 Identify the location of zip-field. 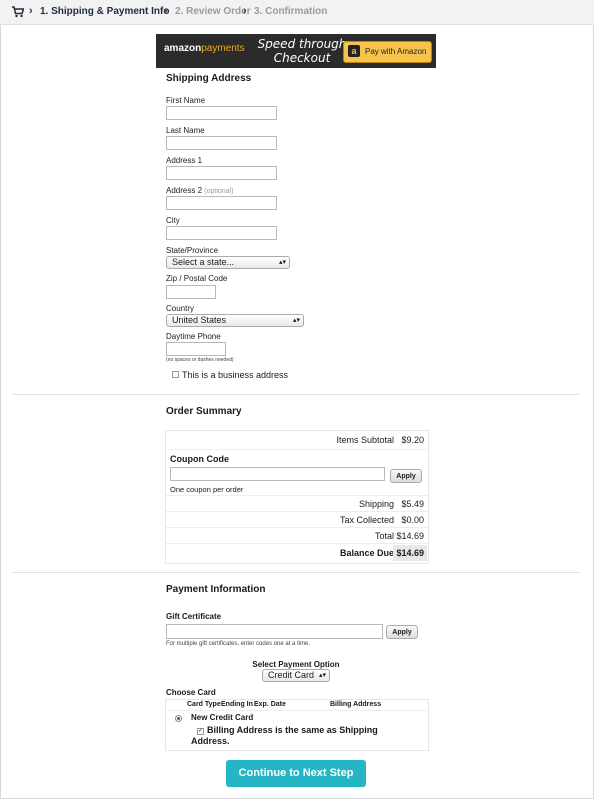
(191, 292).